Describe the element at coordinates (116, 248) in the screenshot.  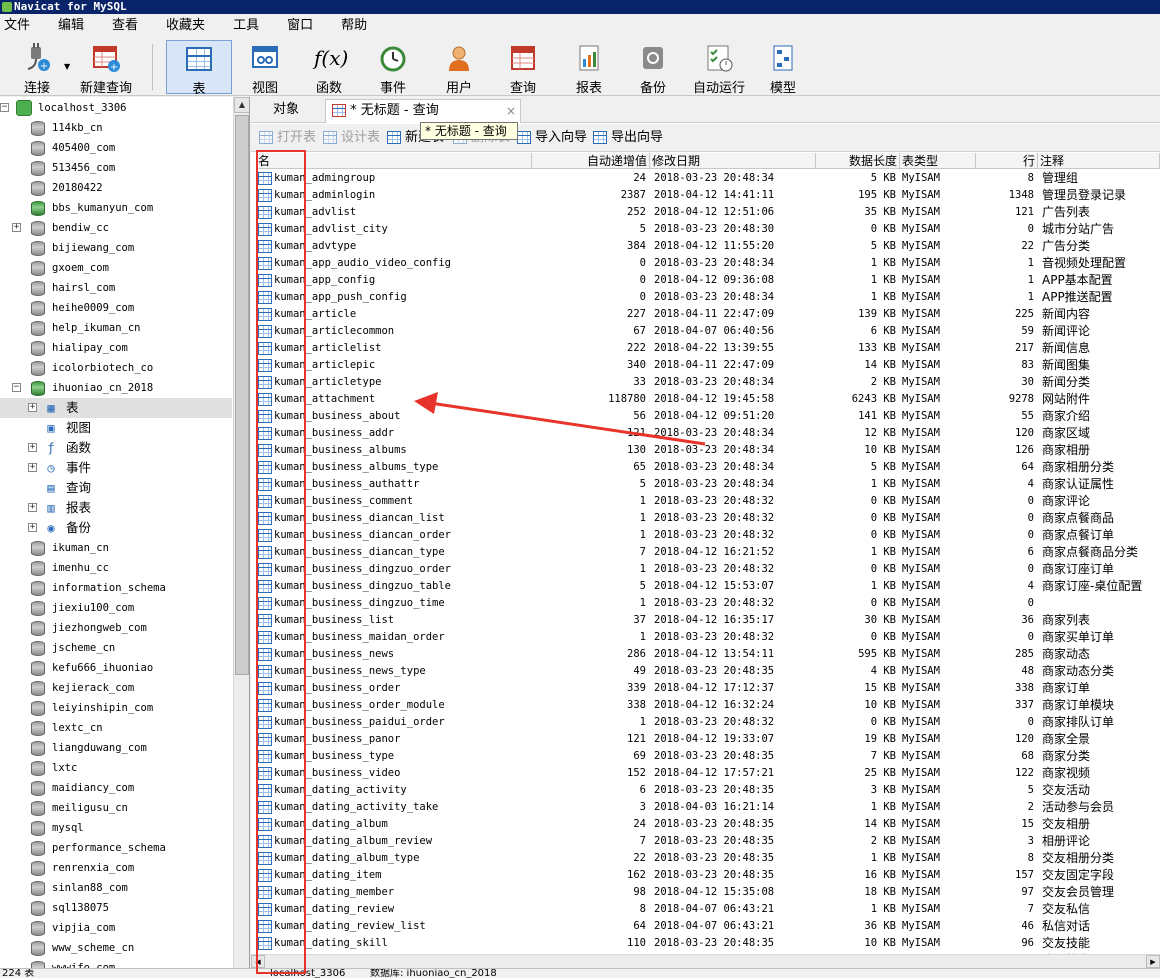
I see `tree-database: bijiewang_com` at that location.